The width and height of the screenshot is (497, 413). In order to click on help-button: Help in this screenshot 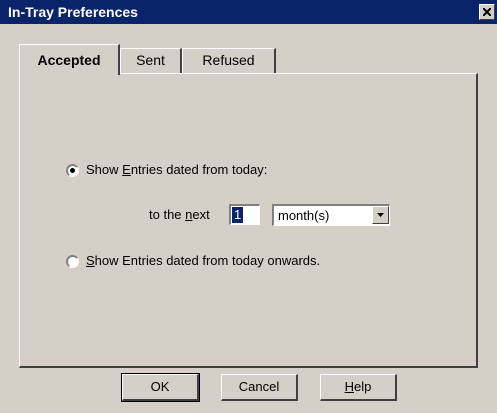, I will do `click(358, 387)`.